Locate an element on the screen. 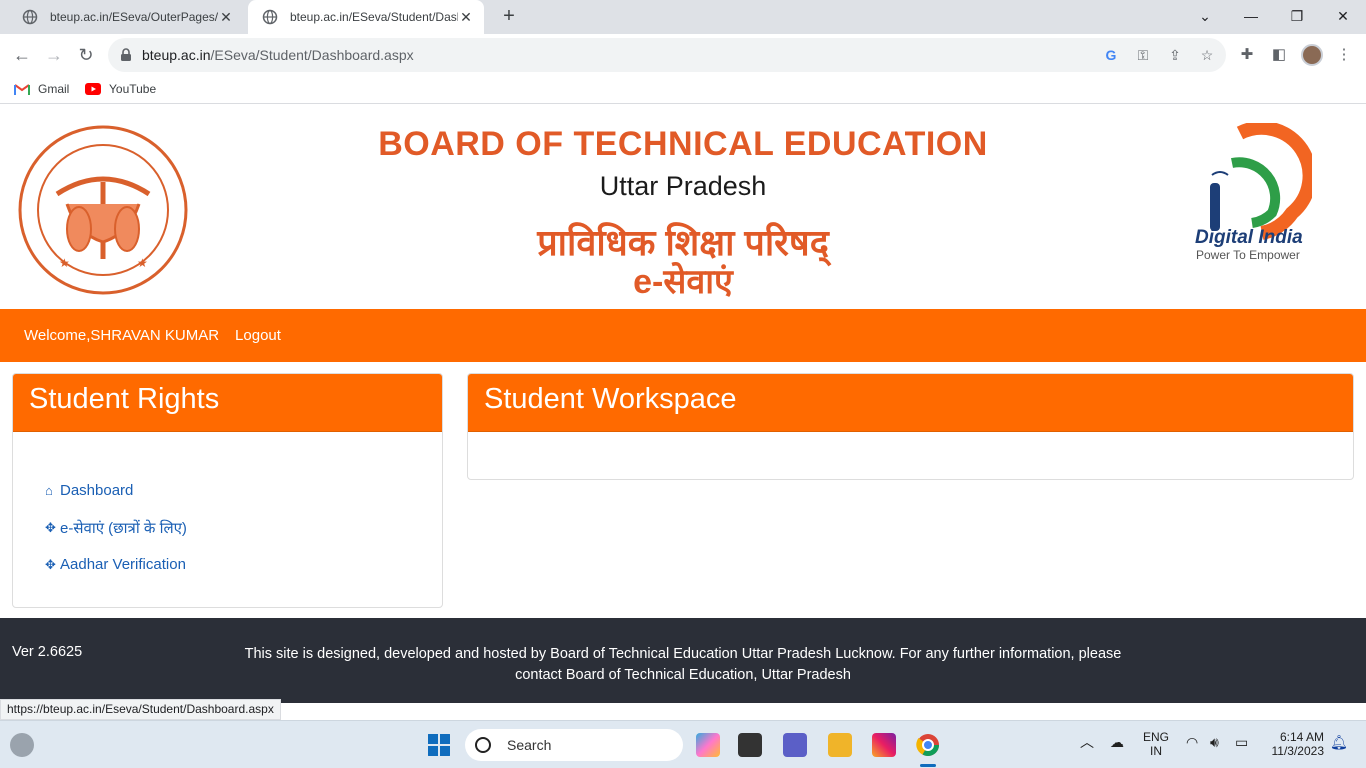  battery-icon: ▭ is located at coordinates (1241, 742).